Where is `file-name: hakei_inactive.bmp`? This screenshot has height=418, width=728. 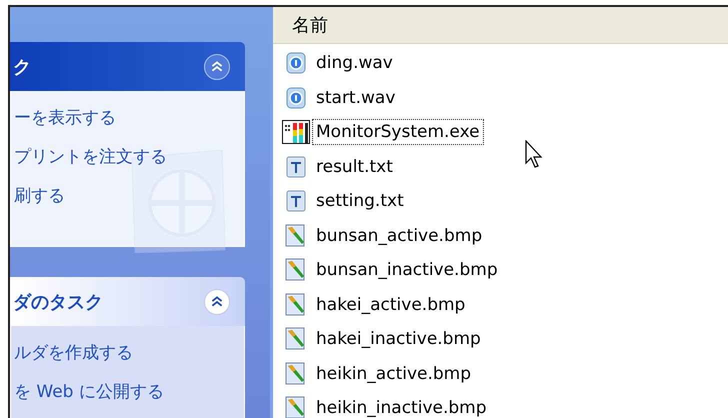 file-name: hakei_inactive.bmp is located at coordinates (398, 339).